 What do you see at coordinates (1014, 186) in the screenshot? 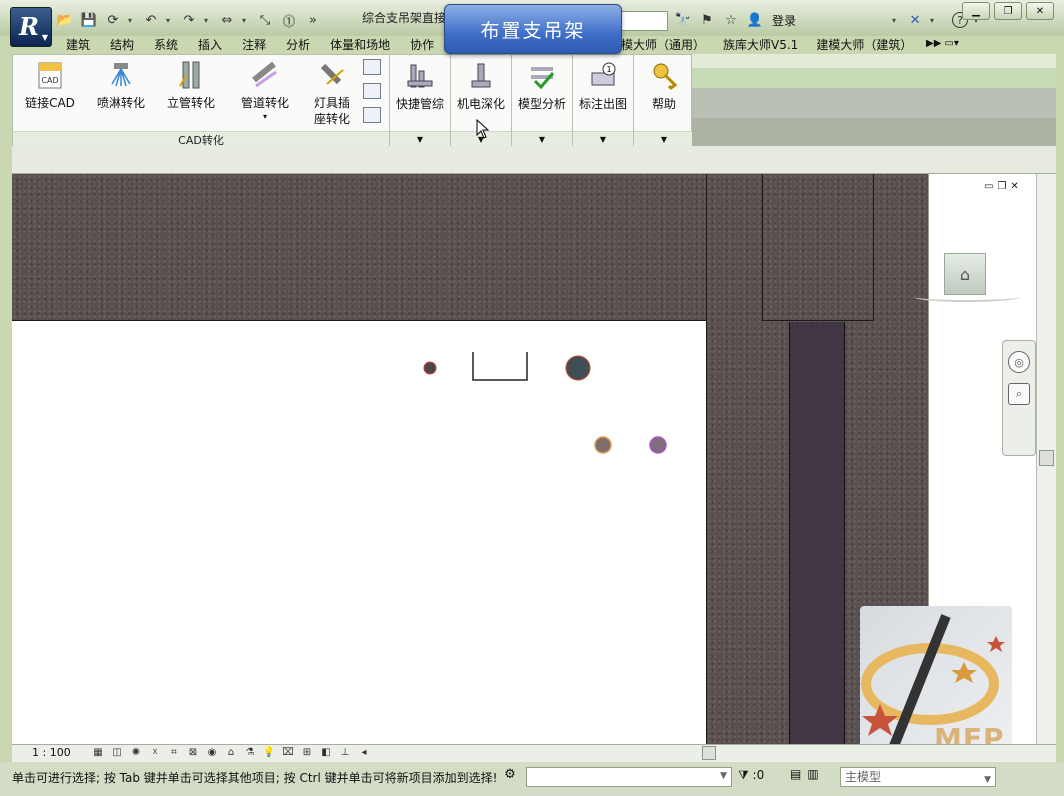
I see `close-icon: ✕` at bounding box center [1014, 186].